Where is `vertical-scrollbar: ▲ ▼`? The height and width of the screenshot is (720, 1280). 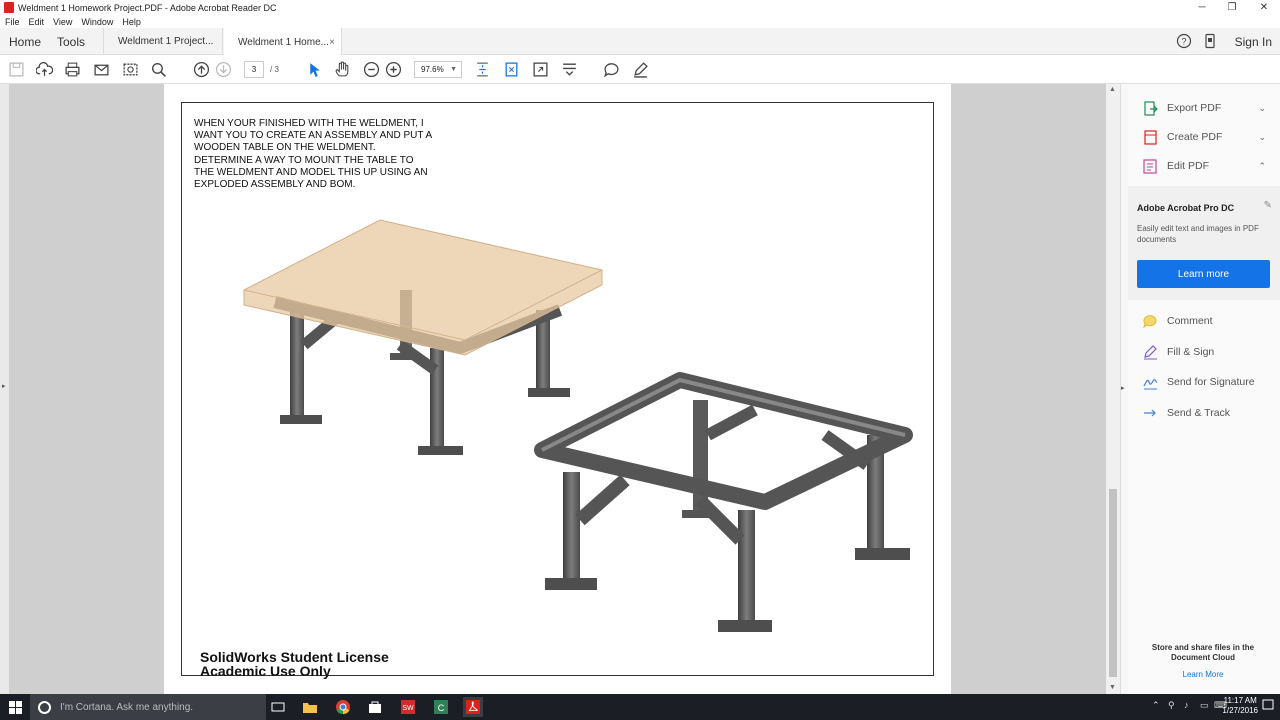 vertical-scrollbar: ▲ ▼ is located at coordinates (1113, 389).